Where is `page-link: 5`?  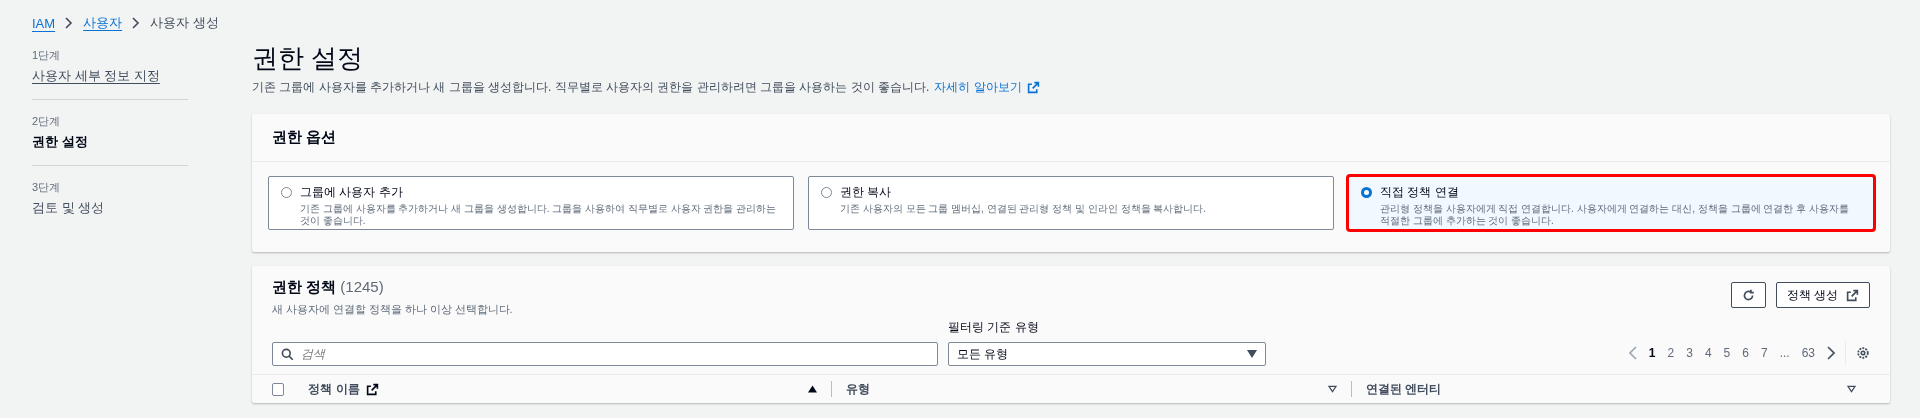 page-link: 5 is located at coordinates (1727, 353).